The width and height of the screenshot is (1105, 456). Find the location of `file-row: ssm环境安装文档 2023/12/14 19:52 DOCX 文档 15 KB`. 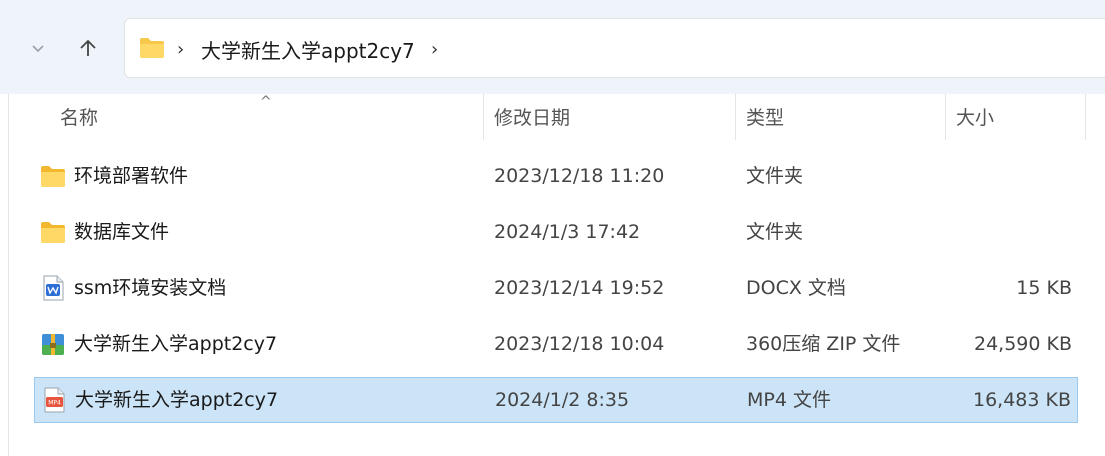

file-row: ssm环境安装文档 2023/12/14 19:52 DOCX 文档 15 KB is located at coordinates (556, 289).